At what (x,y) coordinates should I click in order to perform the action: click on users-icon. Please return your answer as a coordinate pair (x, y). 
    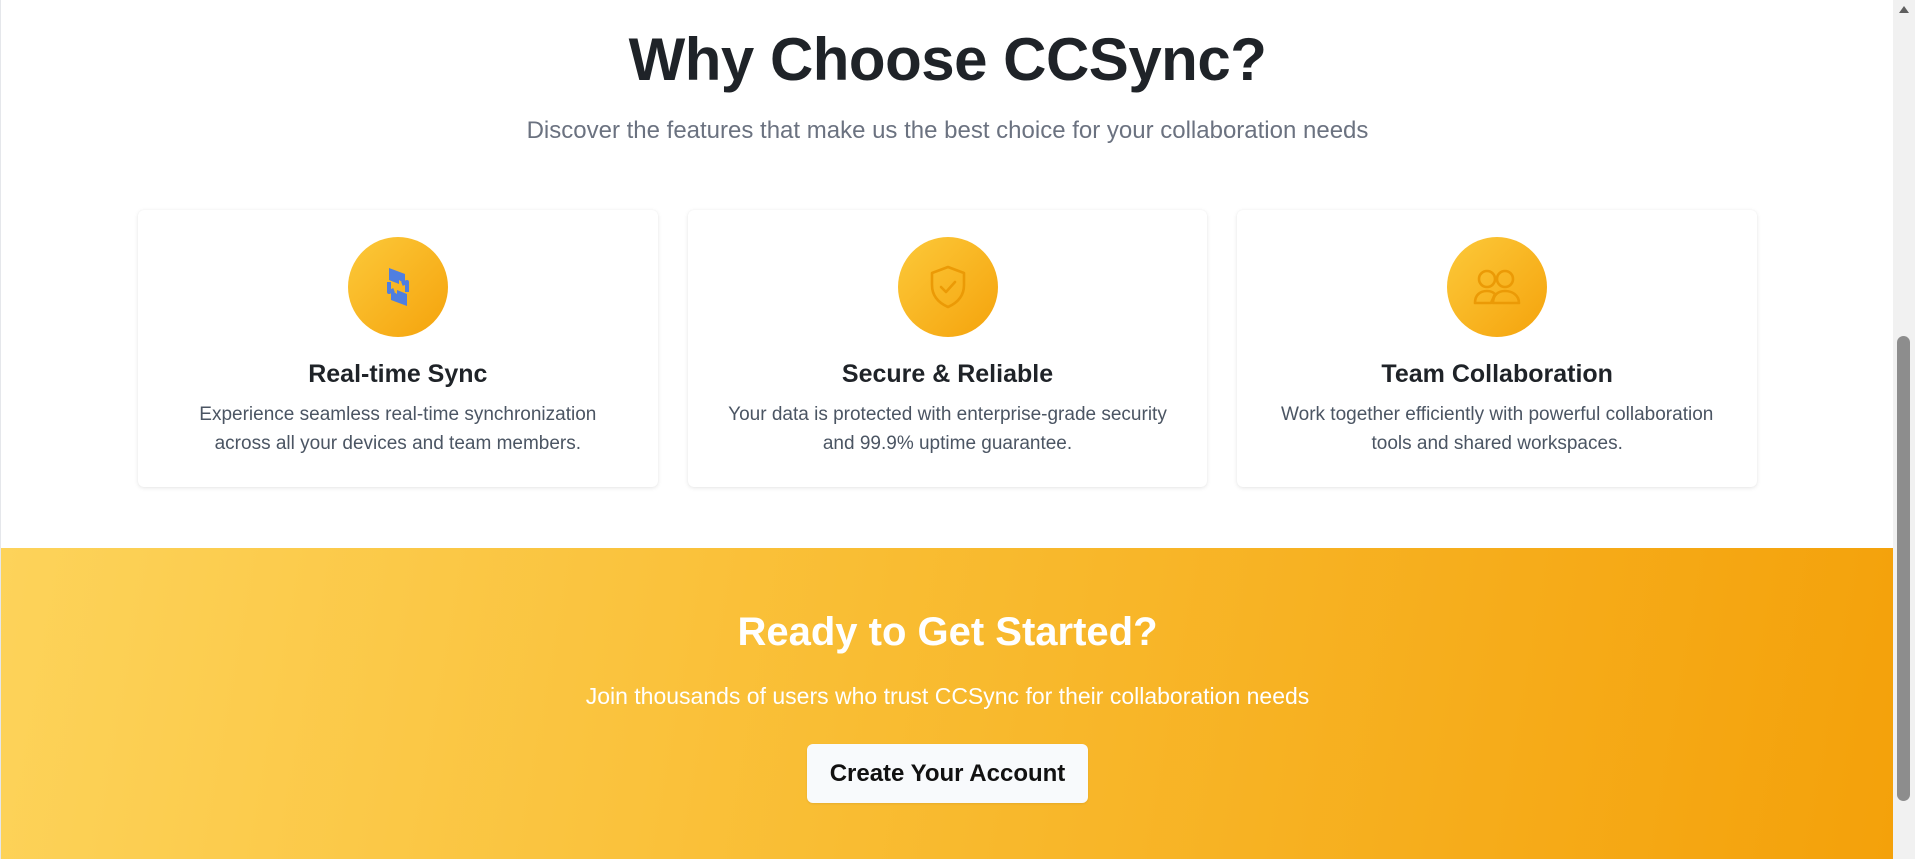
    Looking at the image, I should click on (1497, 287).